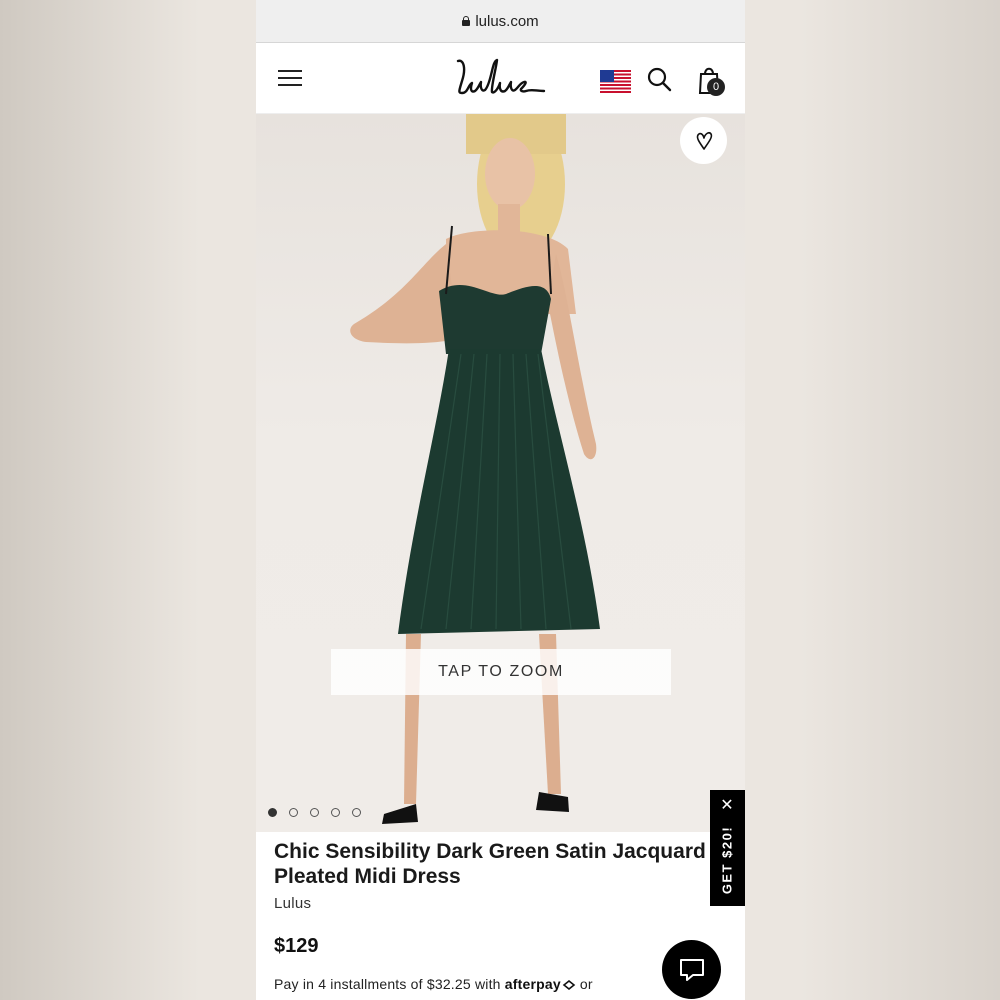 This screenshot has height=1000, width=1000. What do you see at coordinates (466, 21) in the screenshot?
I see `lock-icon` at bounding box center [466, 21].